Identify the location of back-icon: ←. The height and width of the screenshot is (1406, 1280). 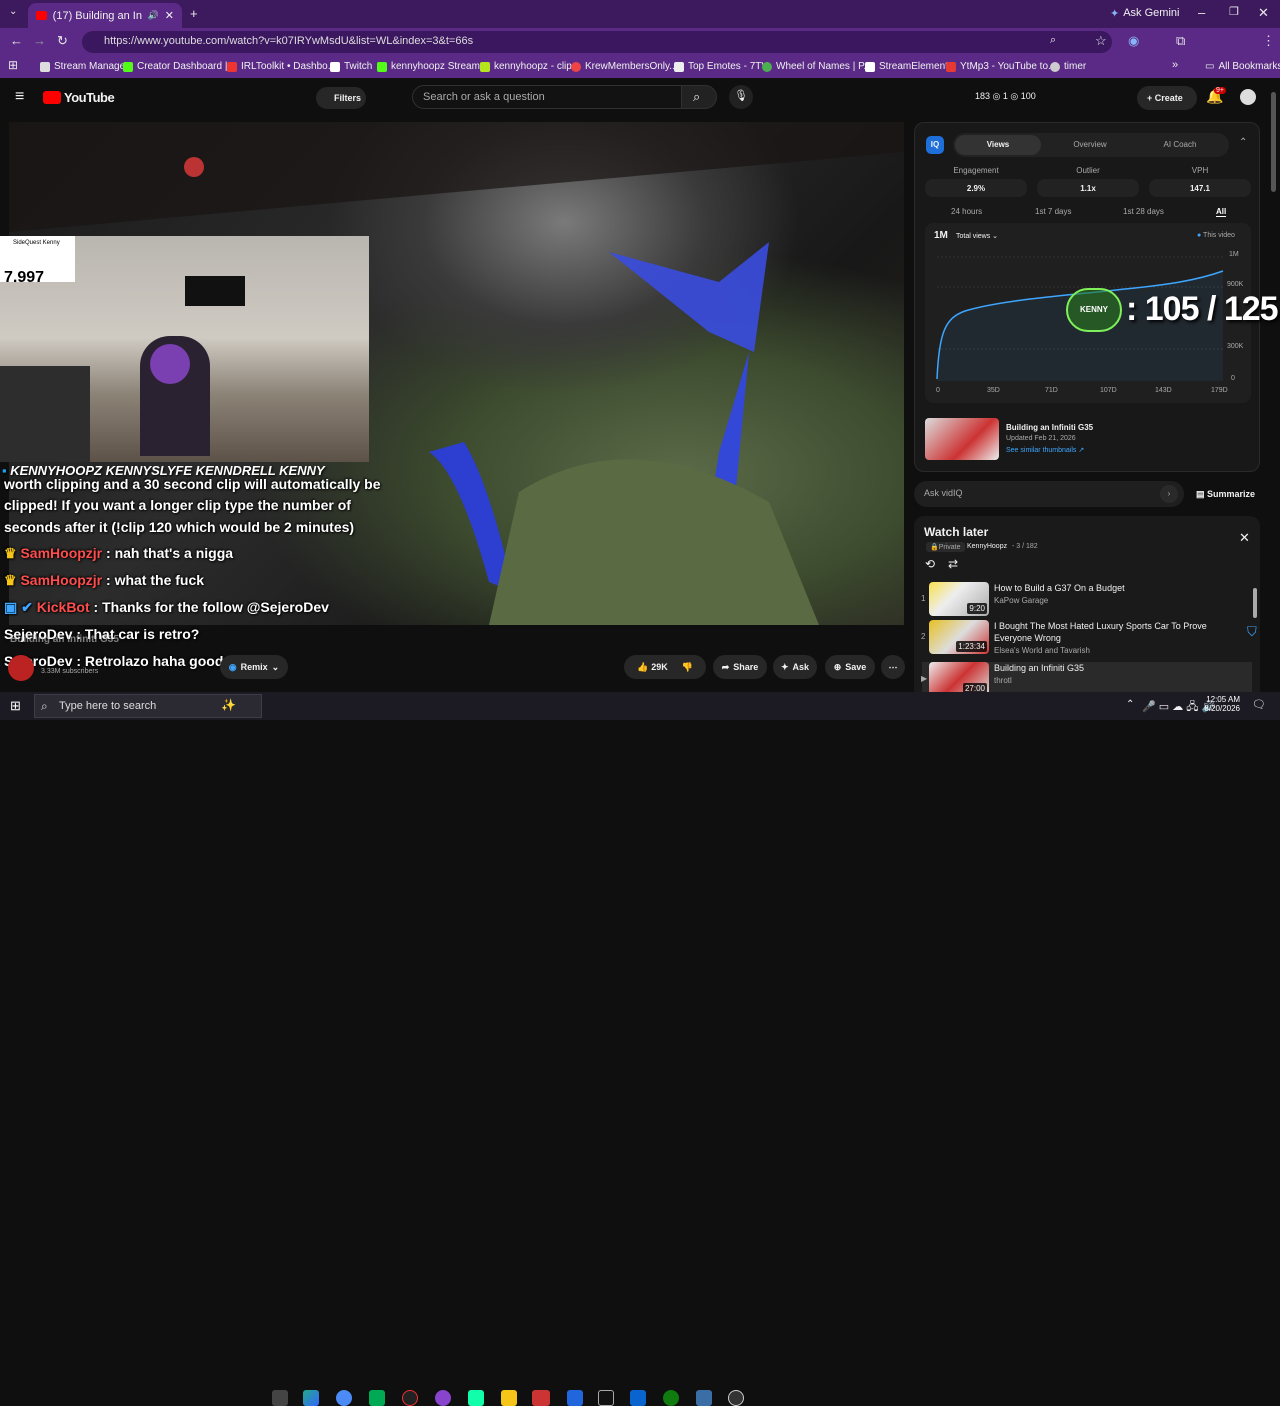
(16, 40).